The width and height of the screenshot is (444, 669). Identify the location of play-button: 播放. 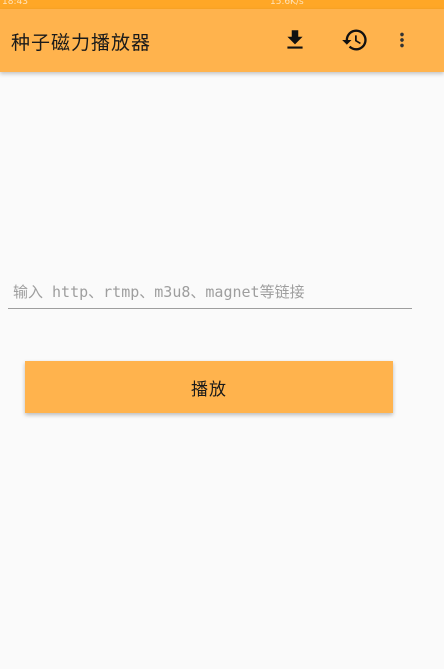
(209, 387).